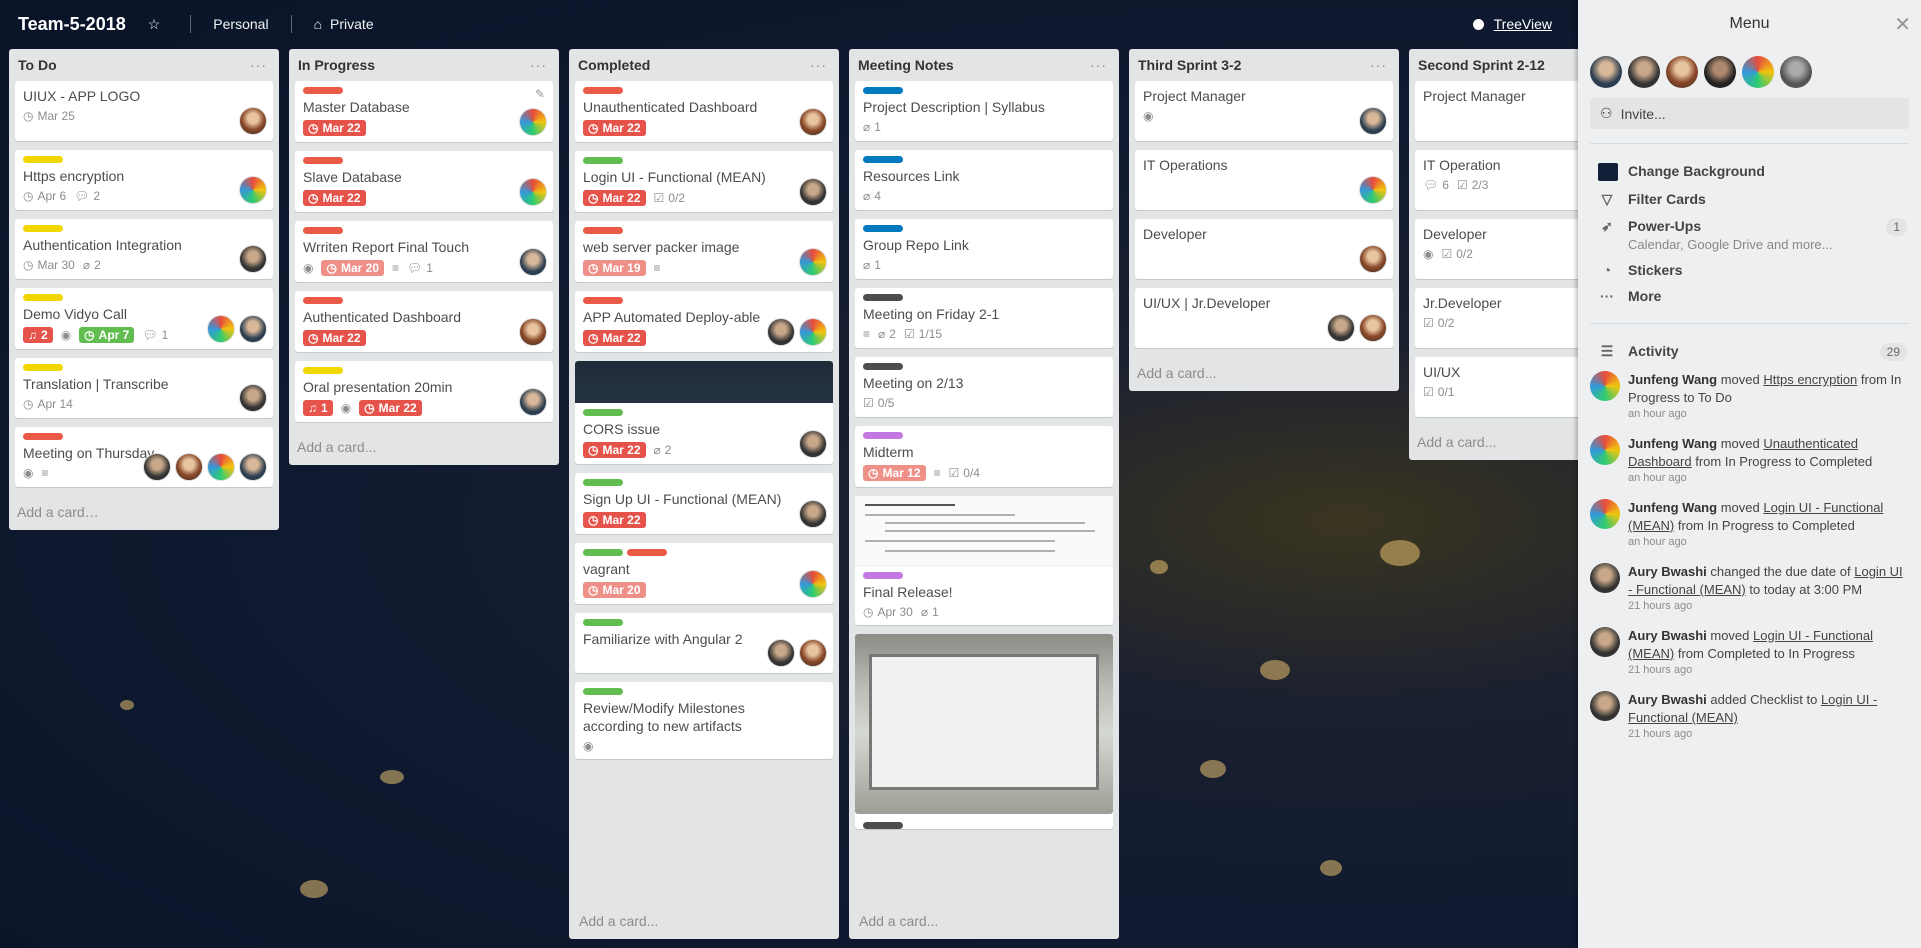 This screenshot has width=1921, height=948. What do you see at coordinates (984, 387) in the screenshot?
I see `card: Meeting on 2/13 ☑ 0/5` at bounding box center [984, 387].